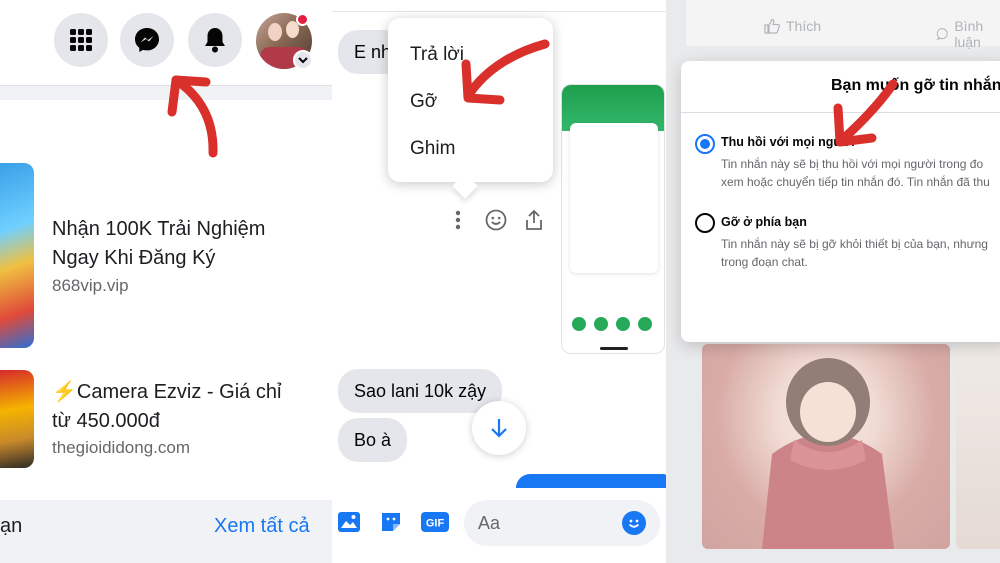 This screenshot has width=1000, height=563. I want to click on like-button: Thích, so click(792, 26).